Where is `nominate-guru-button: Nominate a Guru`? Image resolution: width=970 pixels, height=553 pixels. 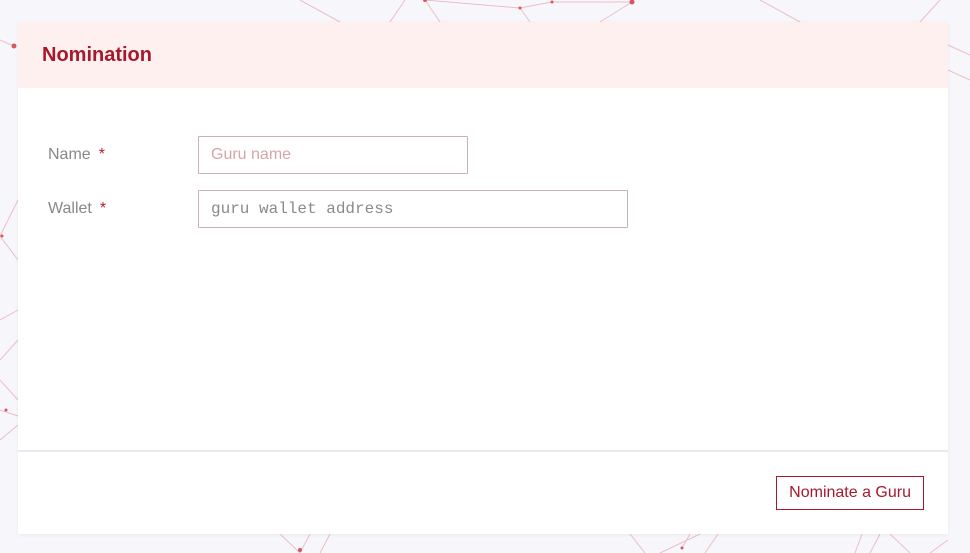
nominate-guru-button: Nominate a Guru is located at coordinates (850, 493).